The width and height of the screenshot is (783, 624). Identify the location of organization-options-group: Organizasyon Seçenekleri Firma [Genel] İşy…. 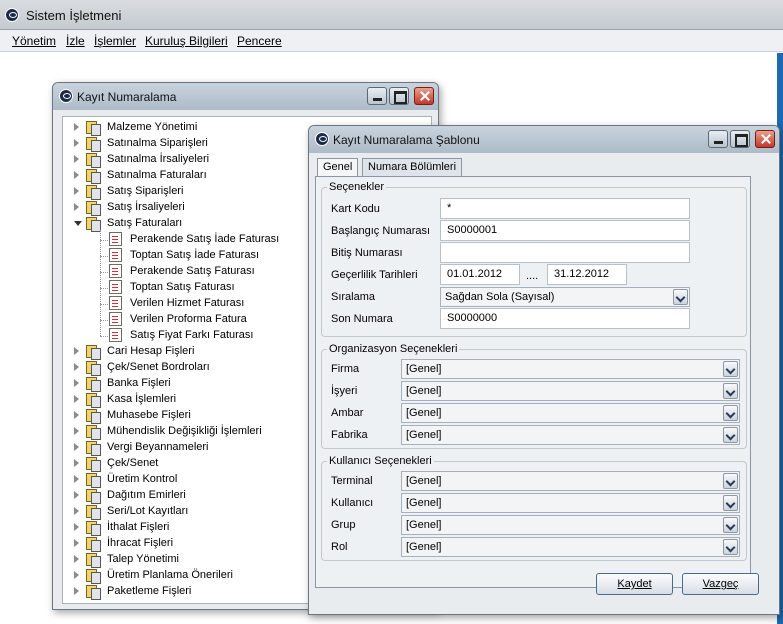
(534, 396).